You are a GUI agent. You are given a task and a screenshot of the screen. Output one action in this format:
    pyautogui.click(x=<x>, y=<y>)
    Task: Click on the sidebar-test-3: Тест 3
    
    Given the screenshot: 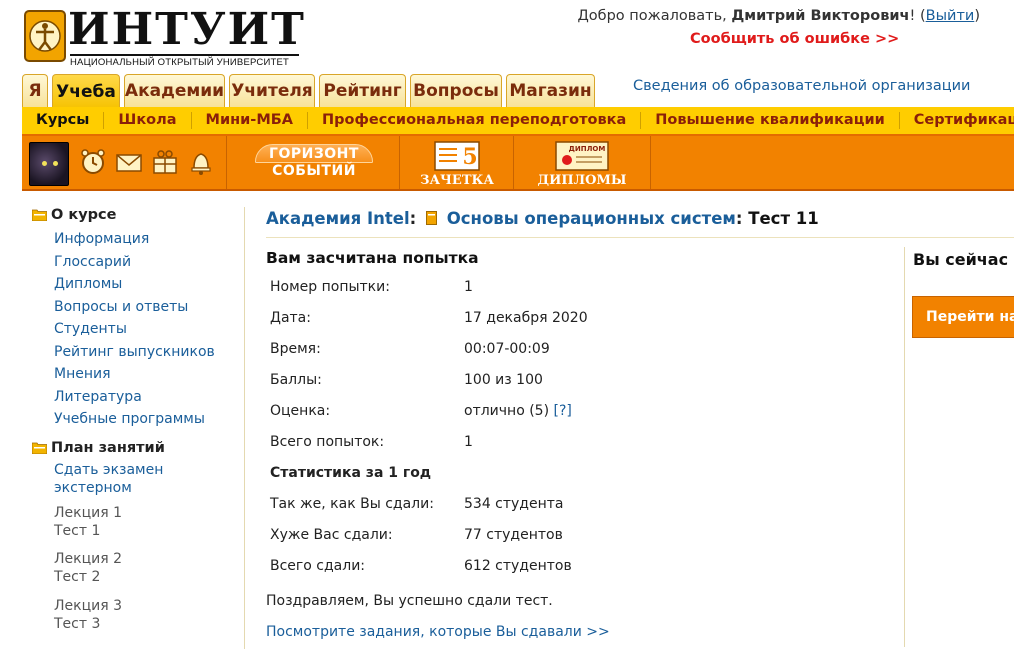 What is the action you would take?
    pyautogui.click(x=143, y=624)
    